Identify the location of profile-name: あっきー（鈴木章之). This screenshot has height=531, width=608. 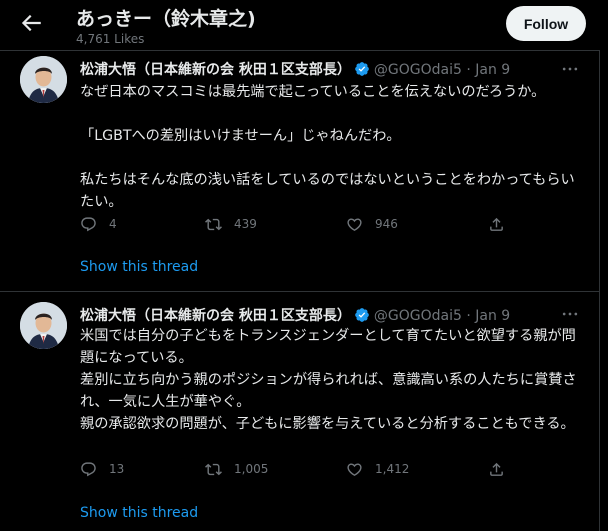
(166, 19).